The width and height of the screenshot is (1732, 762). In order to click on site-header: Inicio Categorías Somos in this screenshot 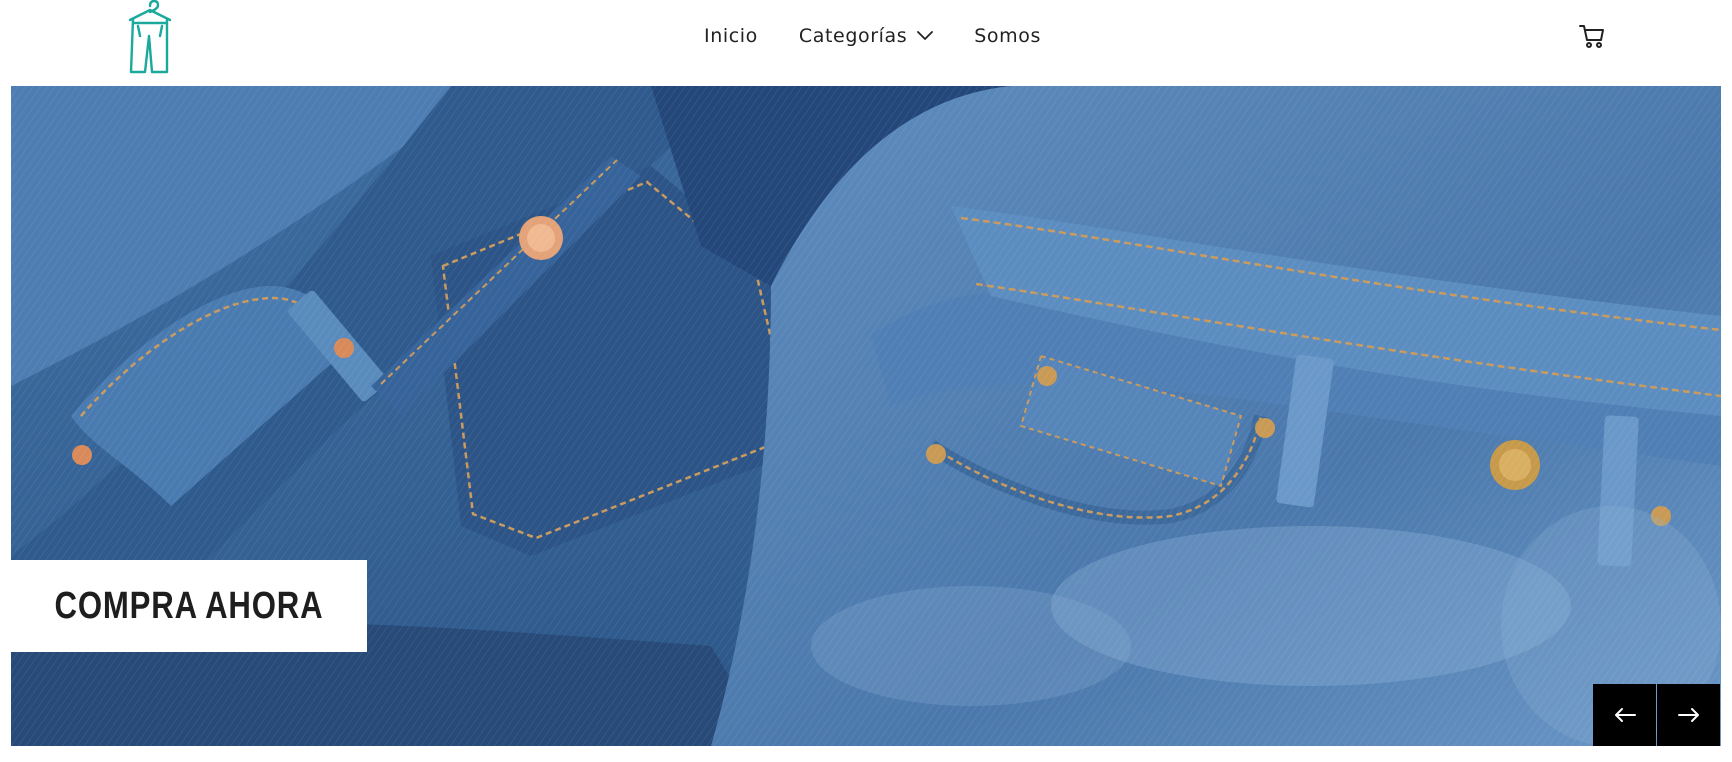, I will do `click(866, 42)`.